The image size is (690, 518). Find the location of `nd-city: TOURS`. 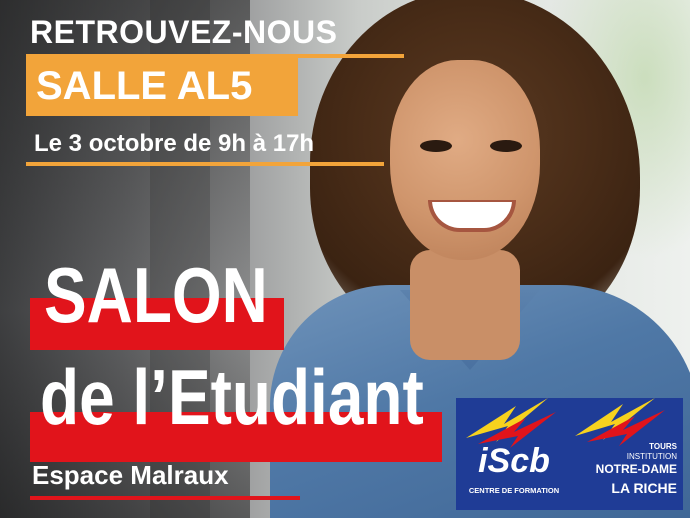

nd-city: TOURS is located at coordinates (663, 446).